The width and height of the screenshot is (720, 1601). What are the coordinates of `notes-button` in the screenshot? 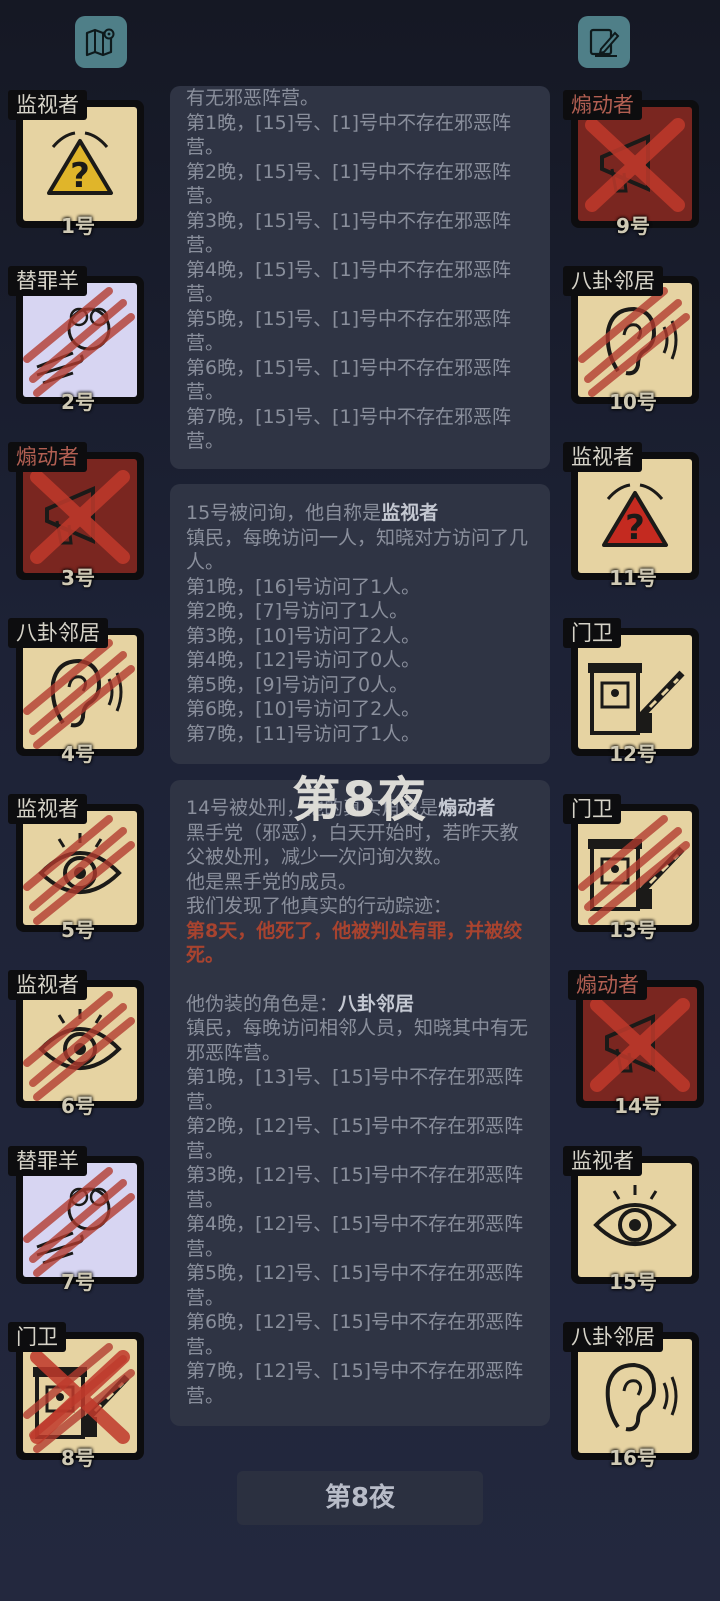 It's located at (604, 42).